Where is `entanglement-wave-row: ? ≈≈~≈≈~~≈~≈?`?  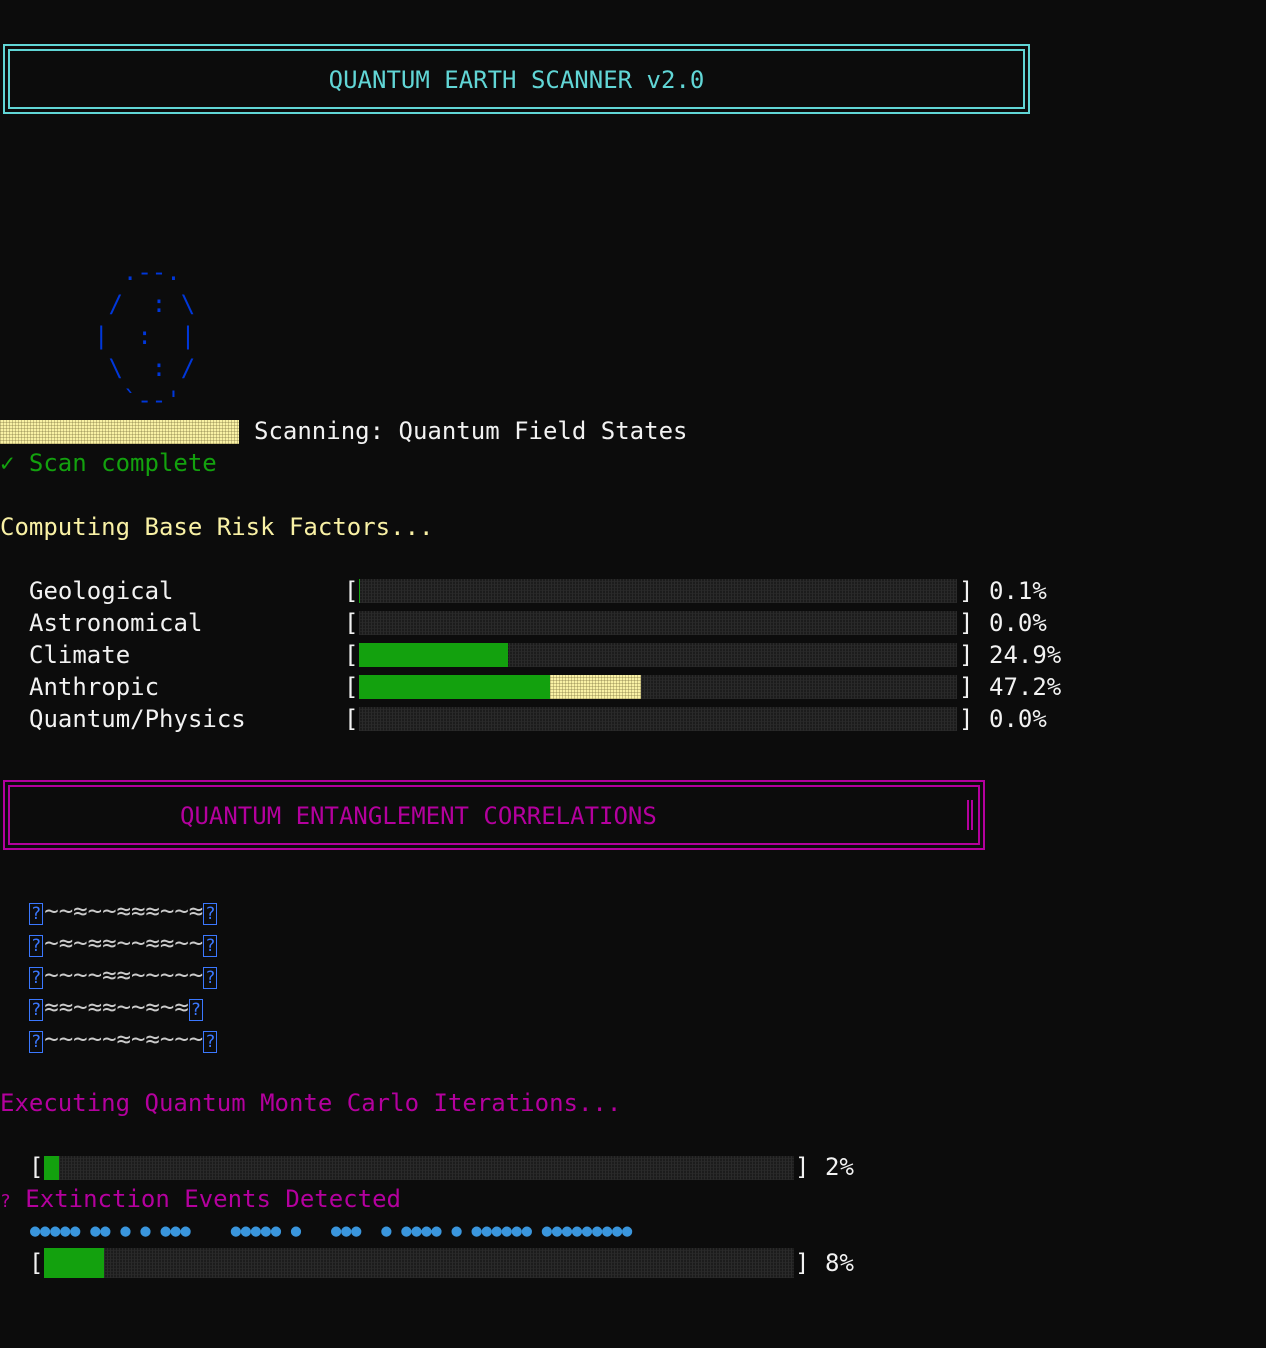 entanglement-wave-row: ? ≈≈~≈≈~~≈~≈? is located at coordinates (116, 1007).